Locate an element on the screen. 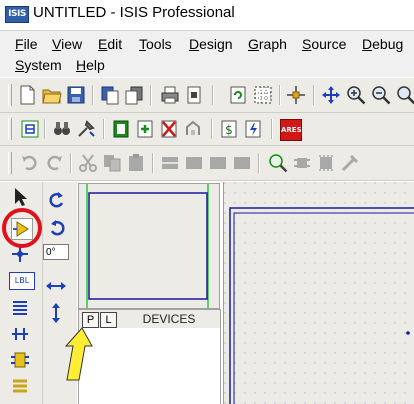  design-explorer-icon is located at coordinates (121, 129).